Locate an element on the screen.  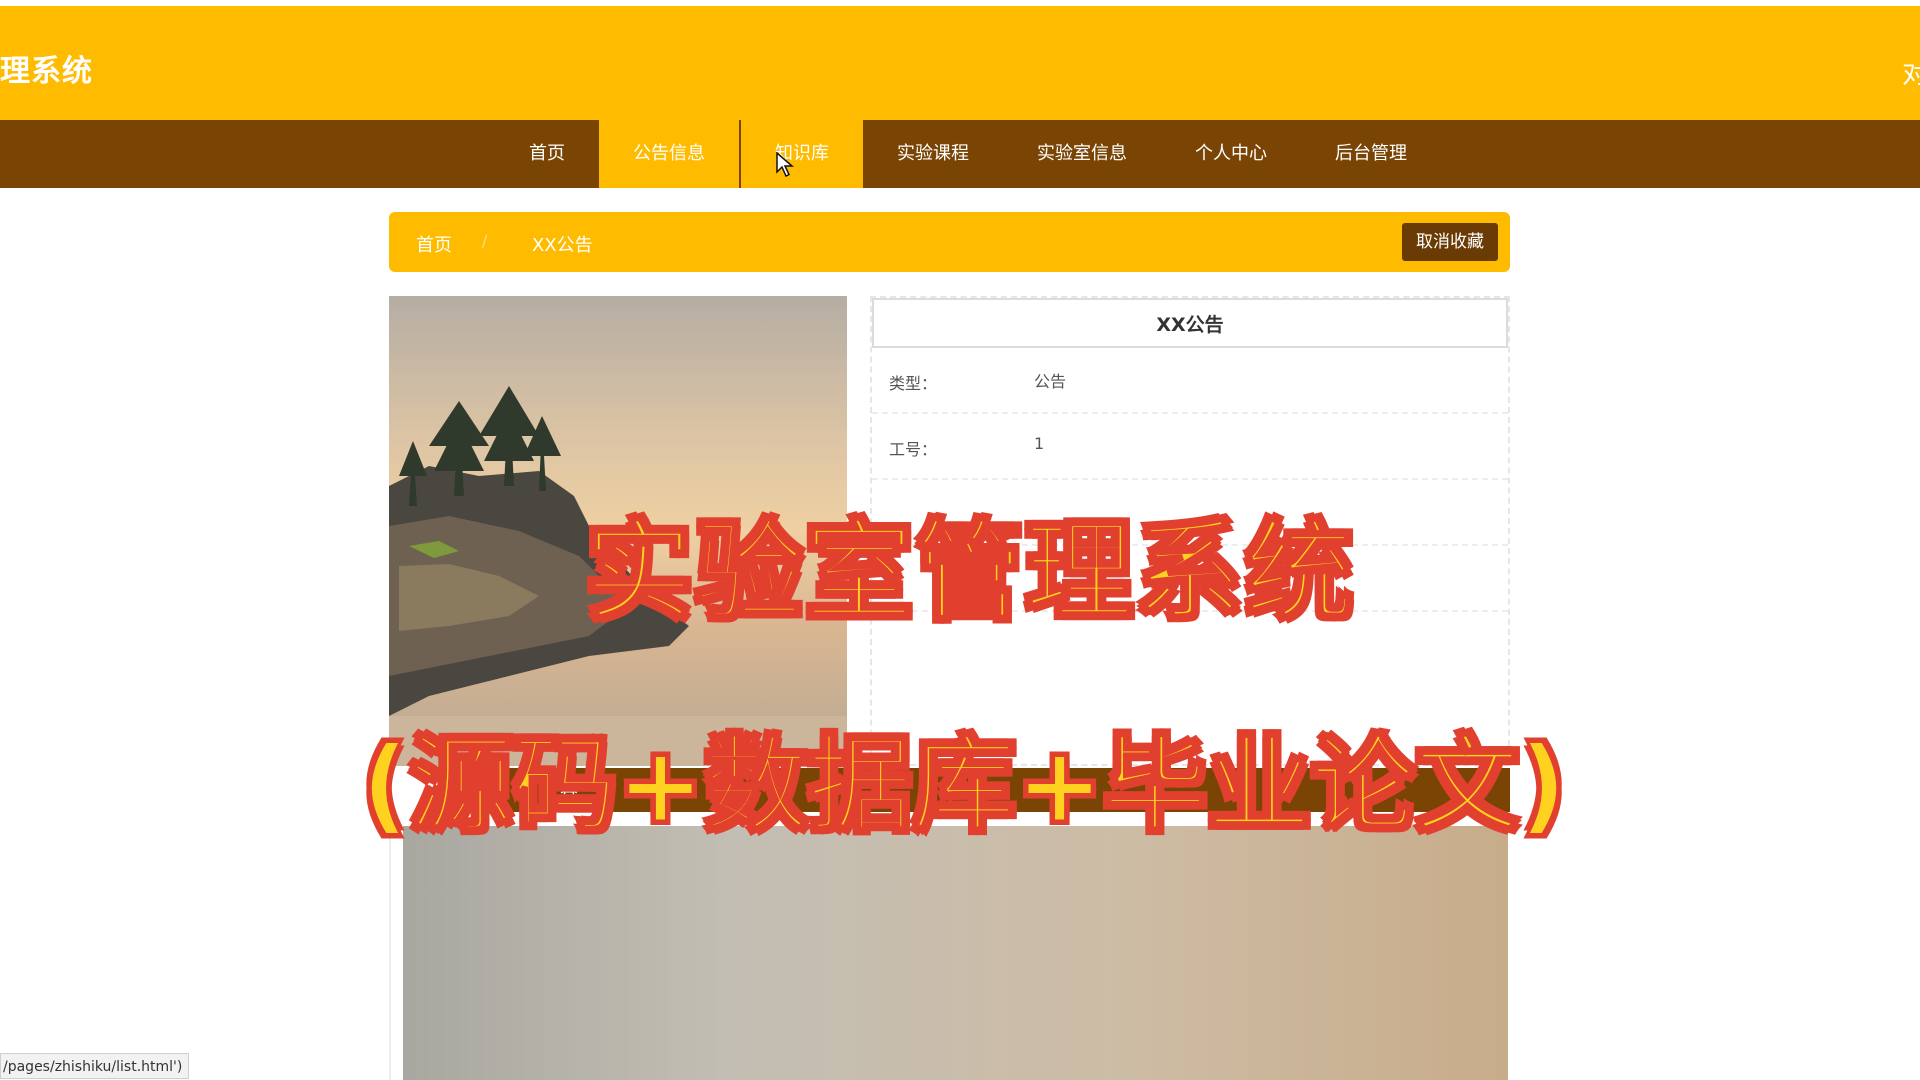
nav-items: 首页 公告信息 知识库 实验课程 实验室信息 个人中心 后台管理 is located at coordinates (968, 154).